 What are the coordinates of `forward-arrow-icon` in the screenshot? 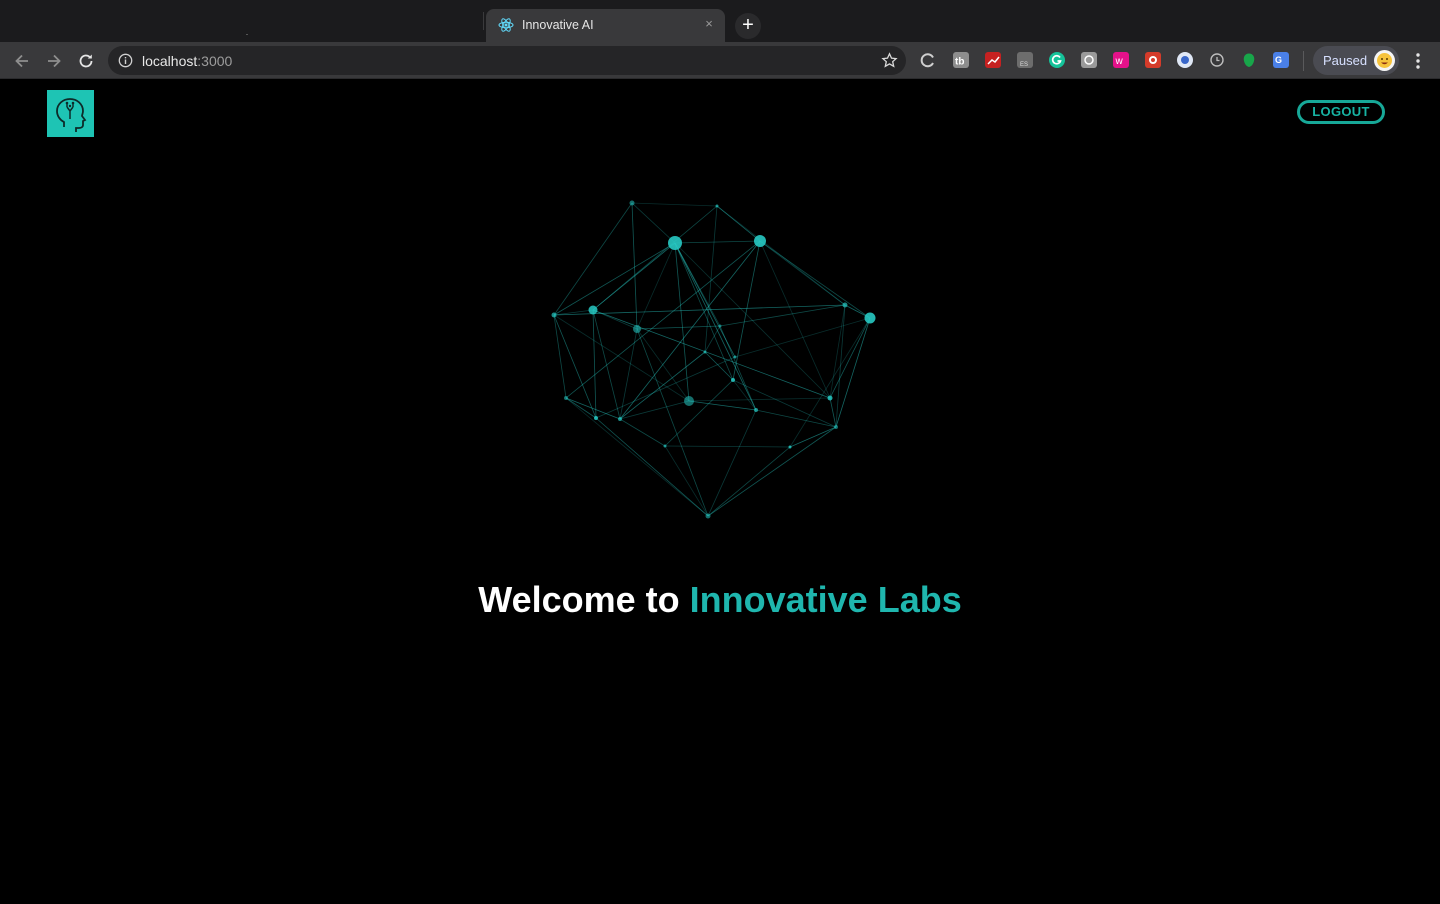 It's located at (54, 61).